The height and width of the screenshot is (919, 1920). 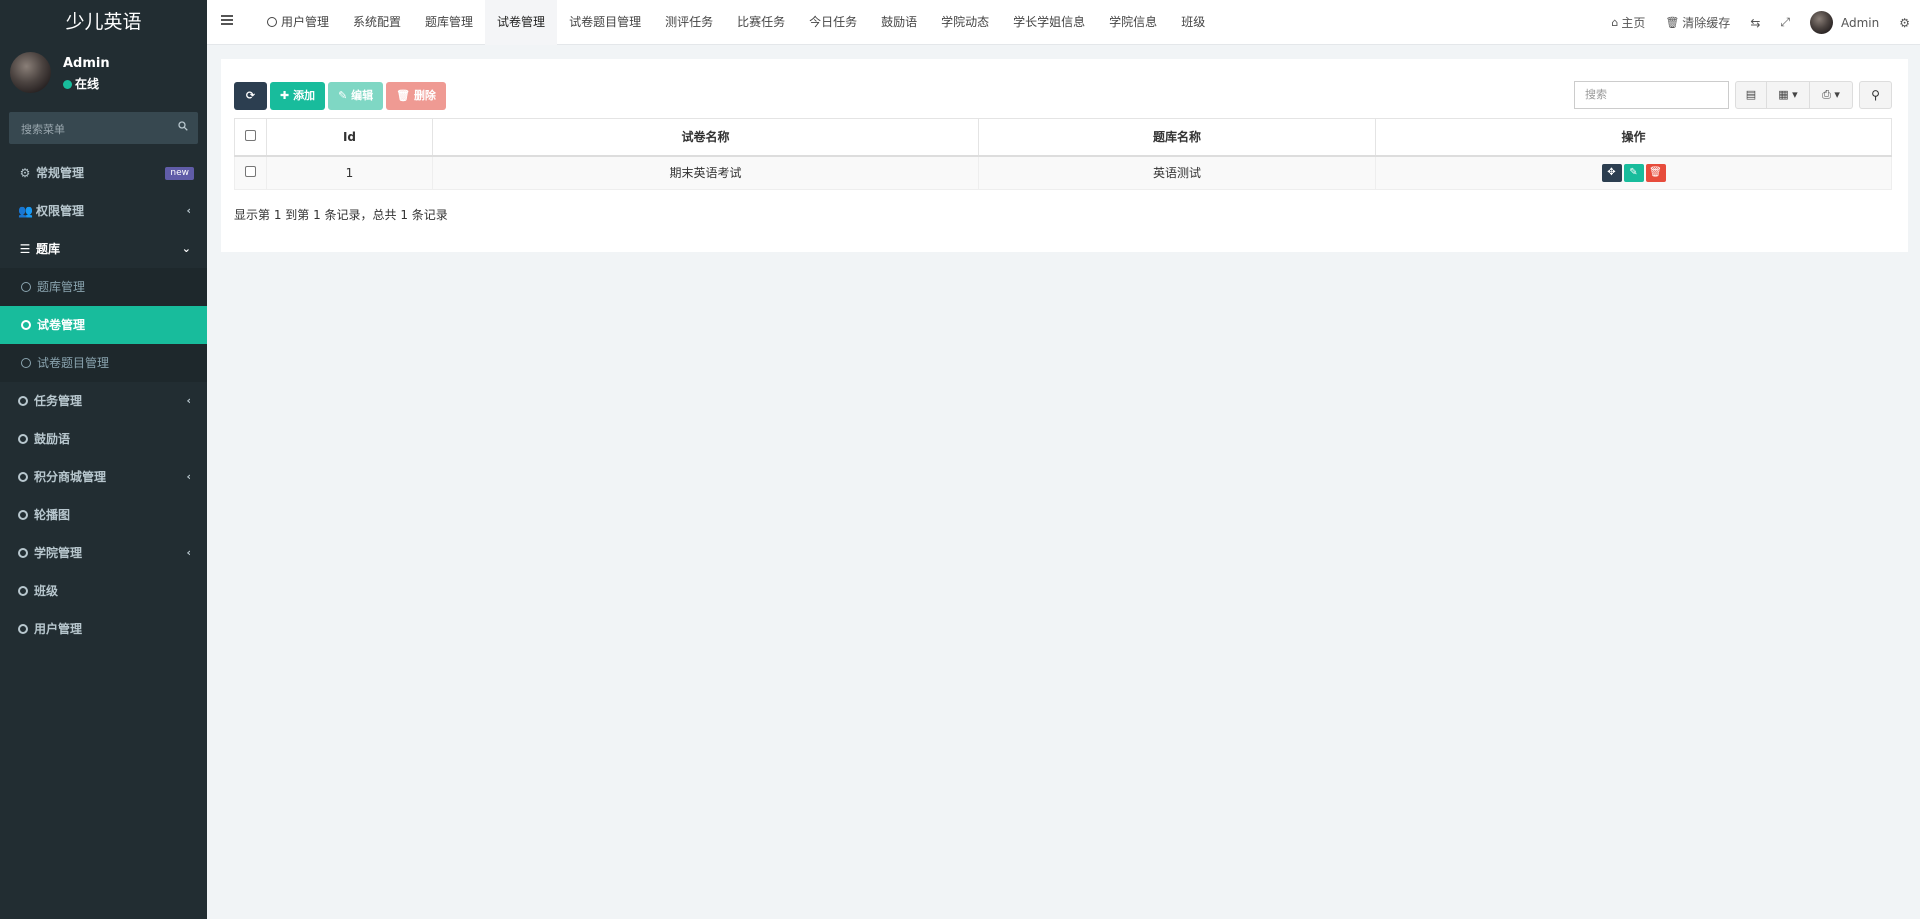 I want to click on home-label: 主页, so click(x=1633, y=23).